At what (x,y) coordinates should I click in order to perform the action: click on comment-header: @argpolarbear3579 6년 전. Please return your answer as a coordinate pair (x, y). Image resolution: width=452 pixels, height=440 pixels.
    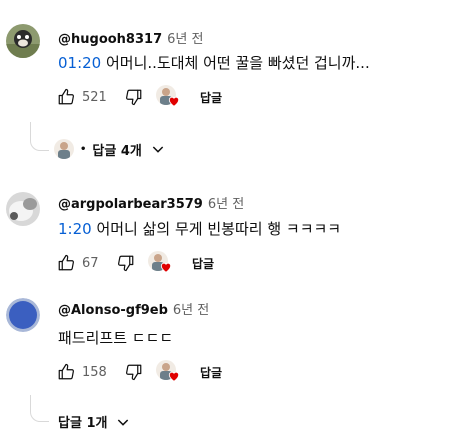
    Looking at the image, I should click on (151, 202).